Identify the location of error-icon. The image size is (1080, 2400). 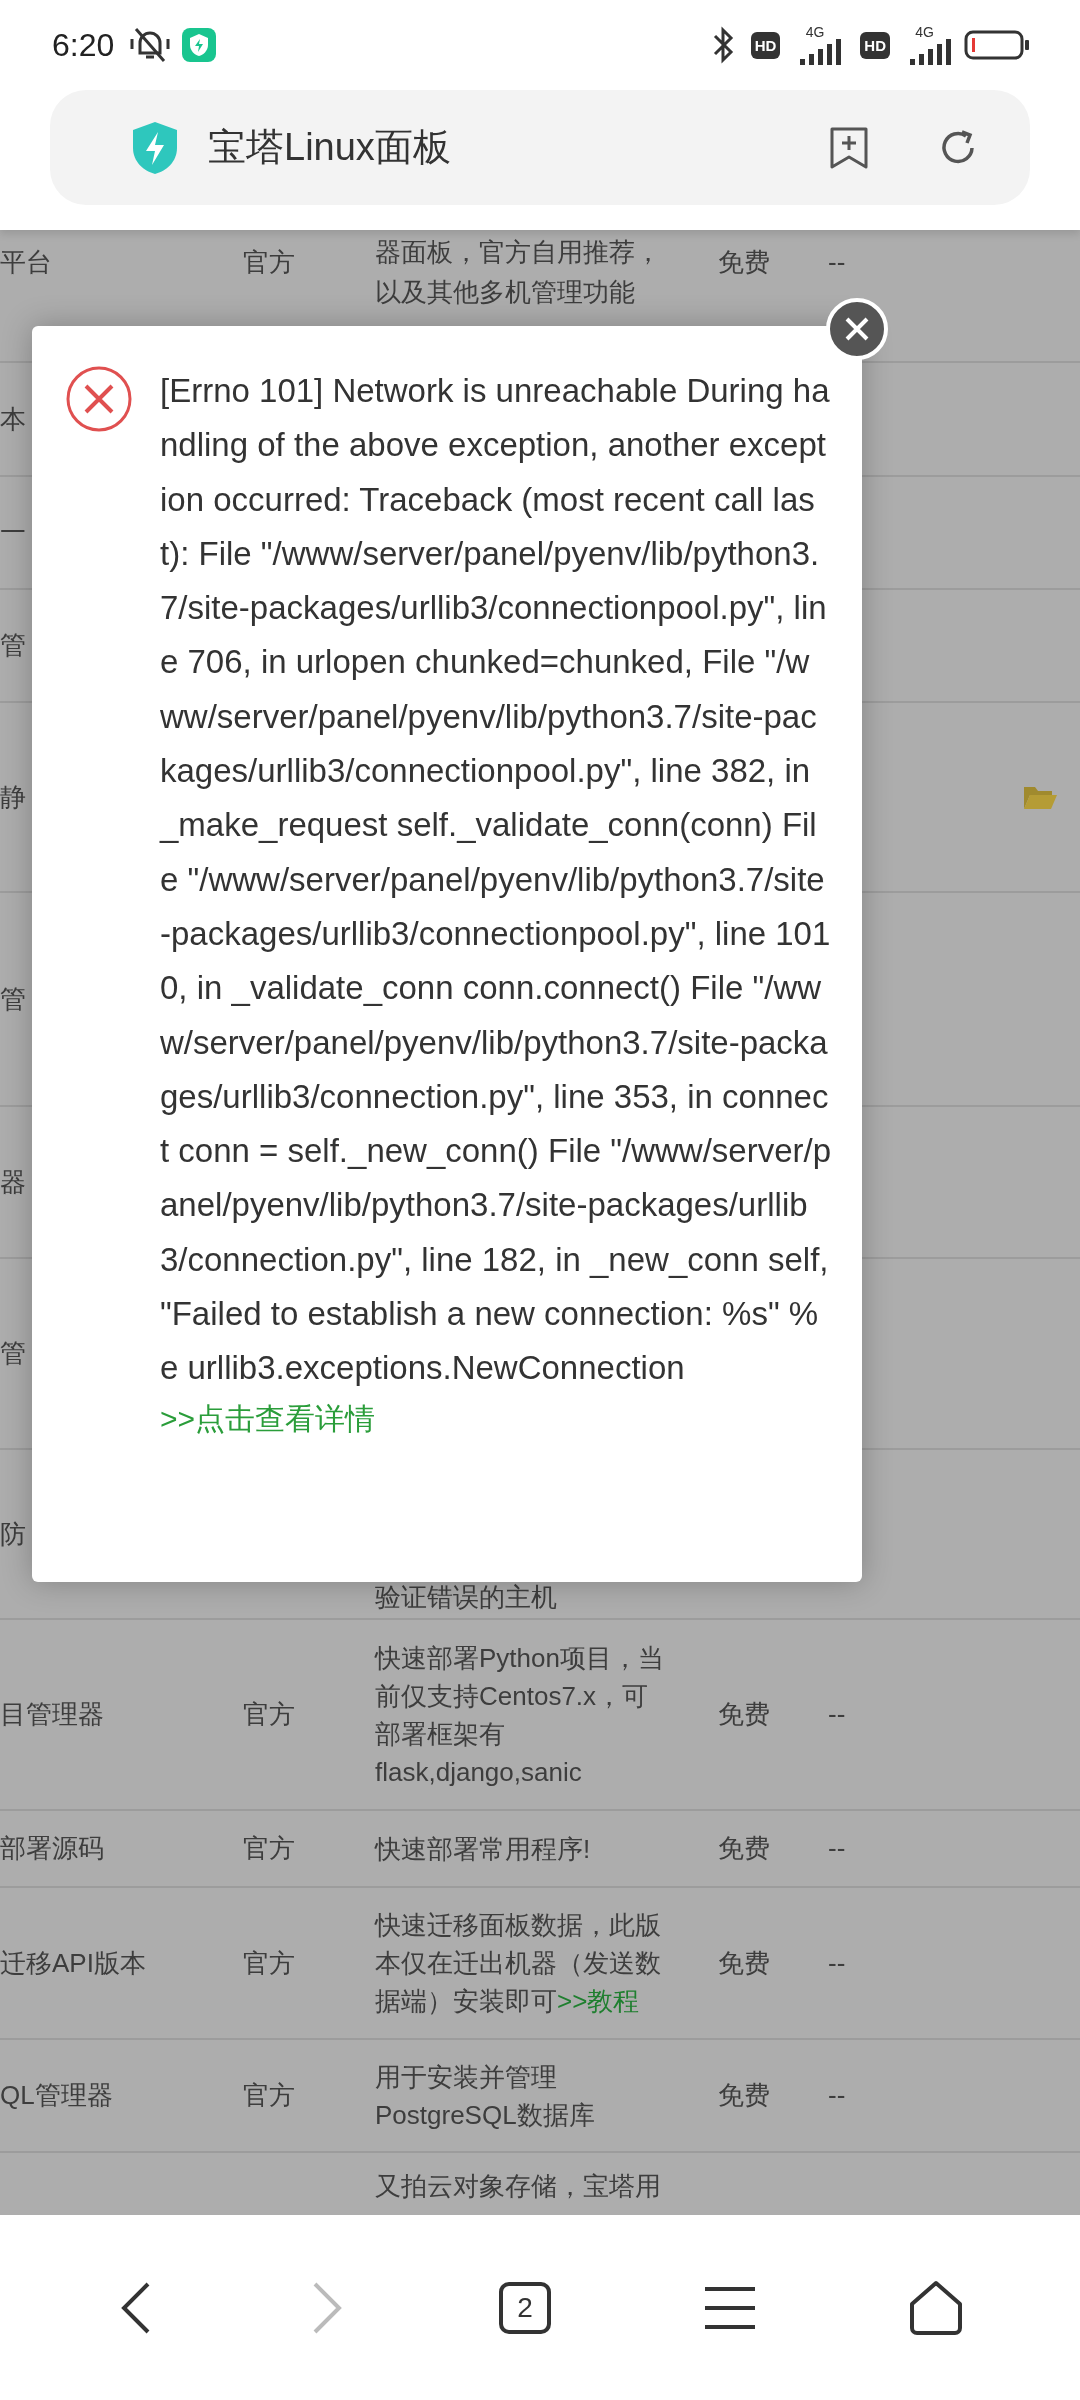
(99, 399).